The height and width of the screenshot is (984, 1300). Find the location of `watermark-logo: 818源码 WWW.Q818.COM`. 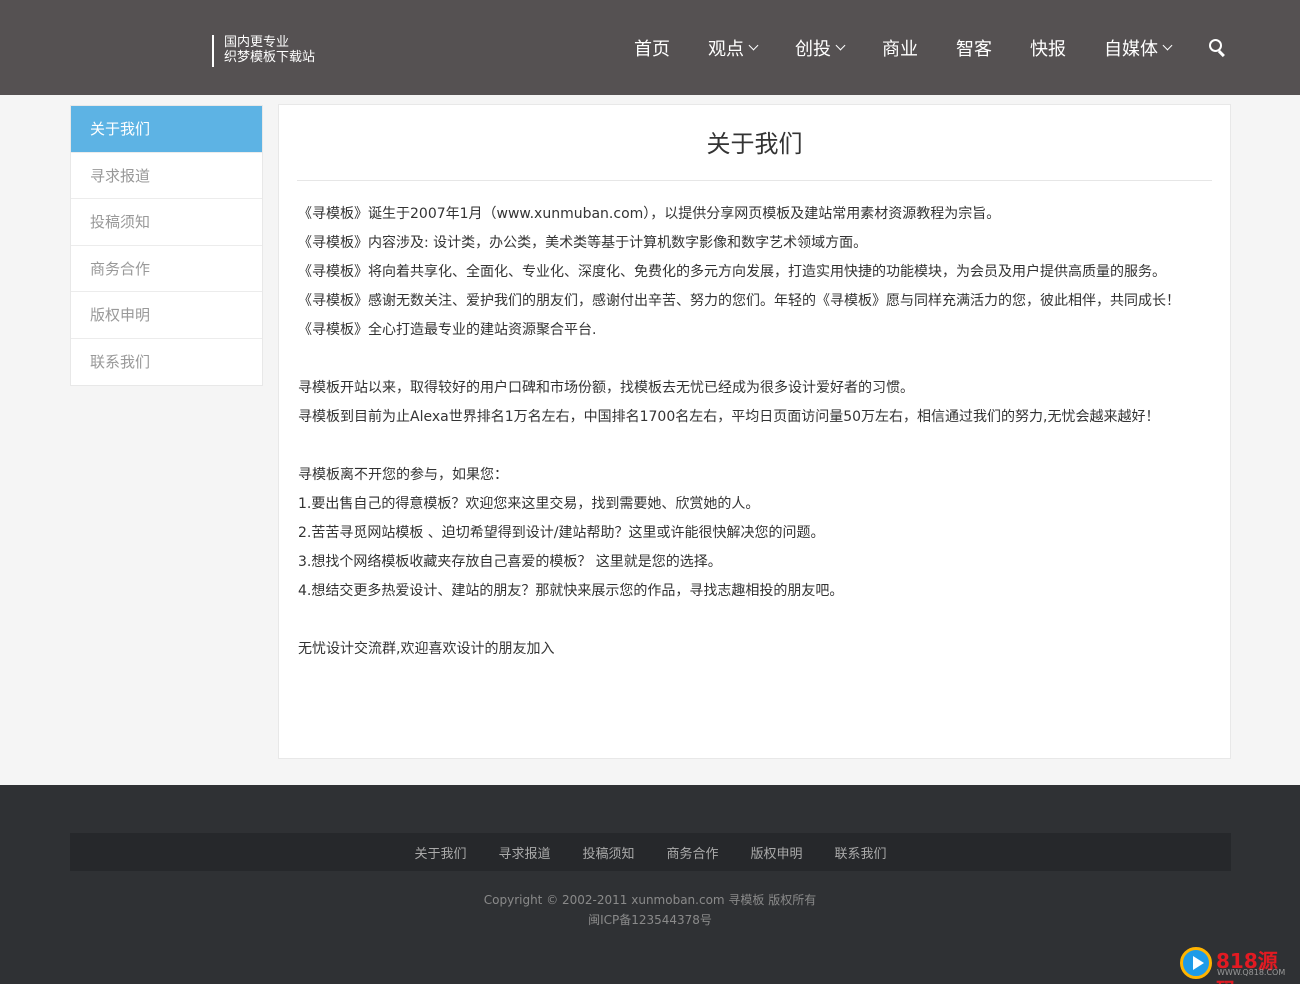

watermark-logo: 818源码 WWW.Q818.COM is located at coordinates (1236, 965).